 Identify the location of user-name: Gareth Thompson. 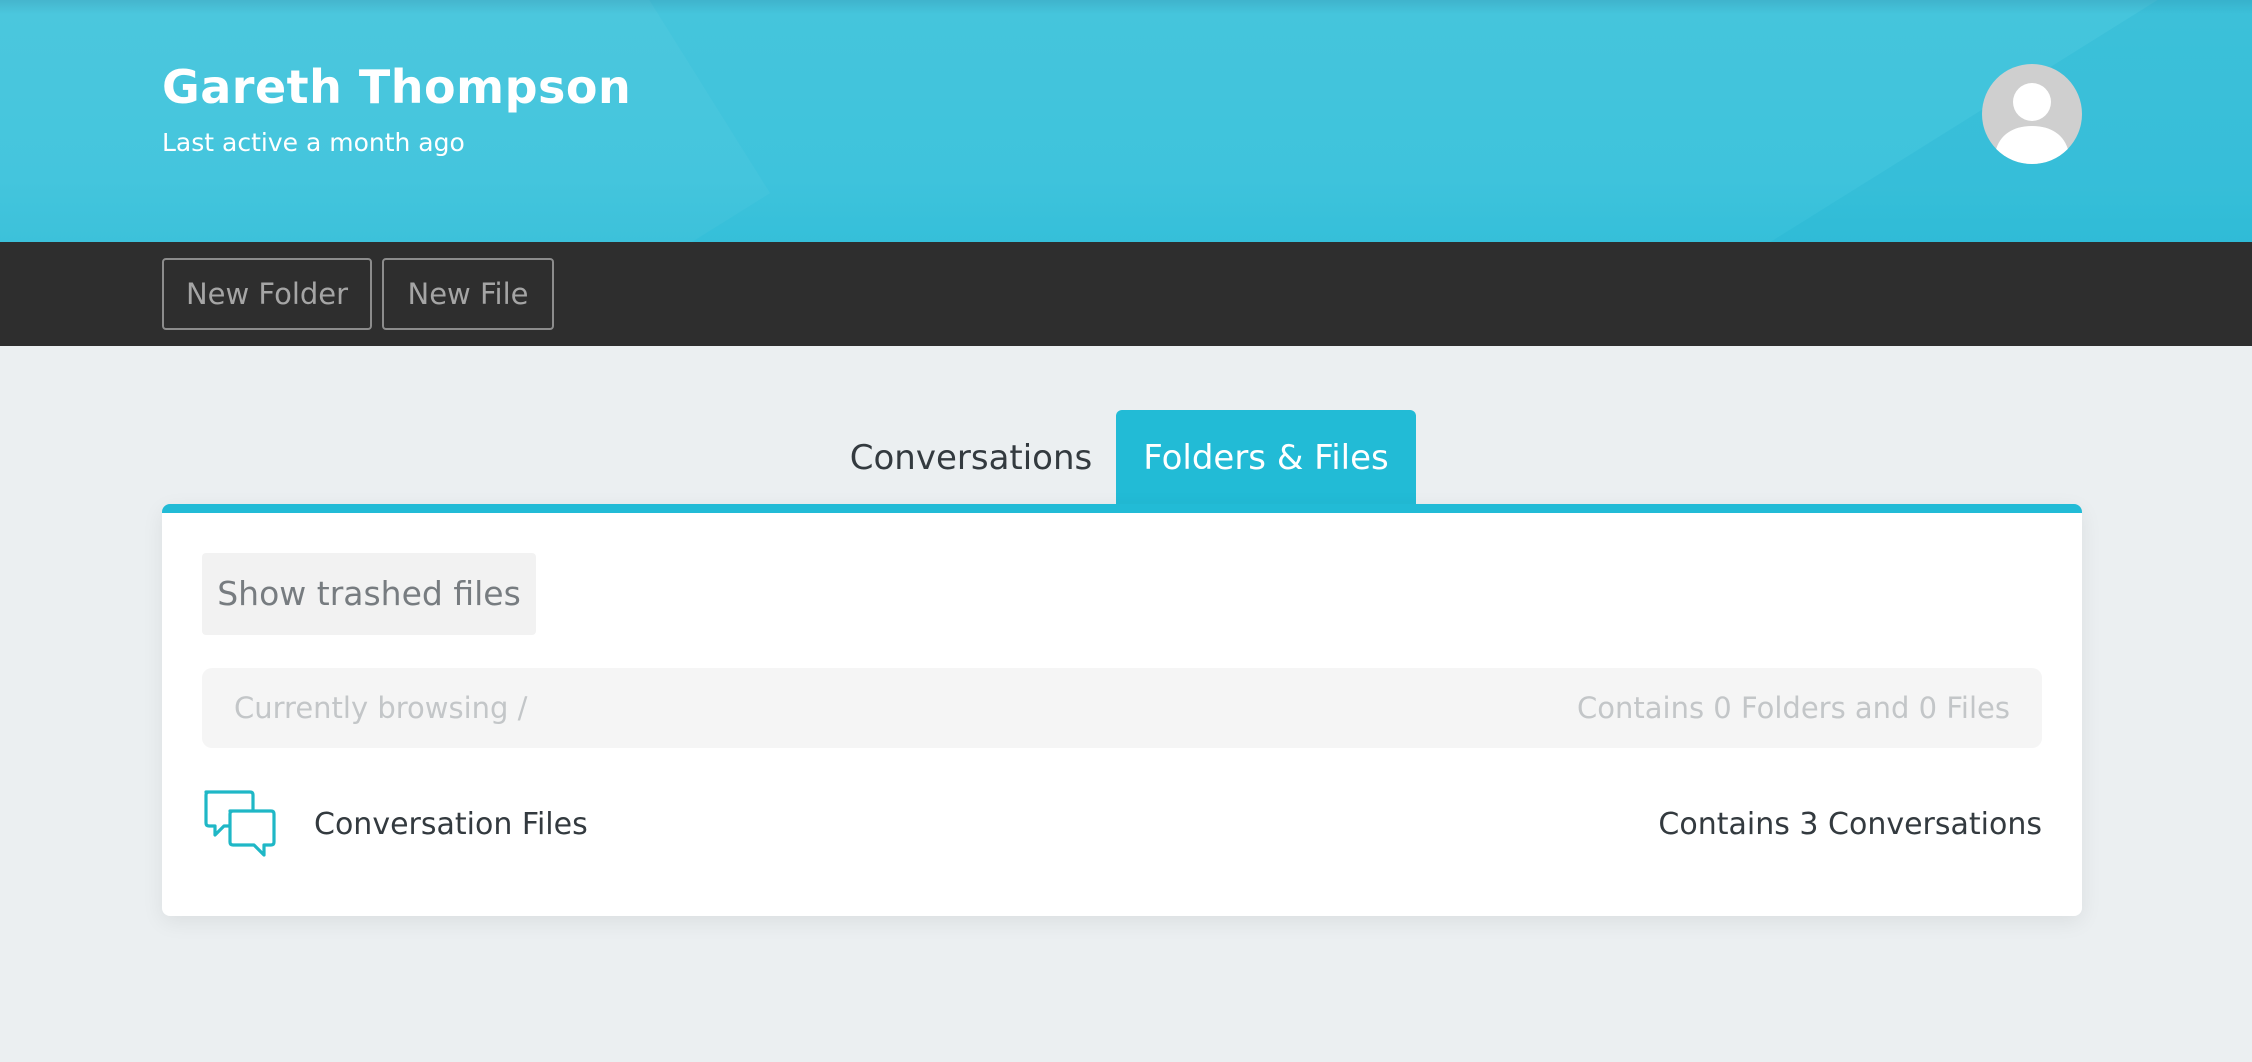
(397, 87).